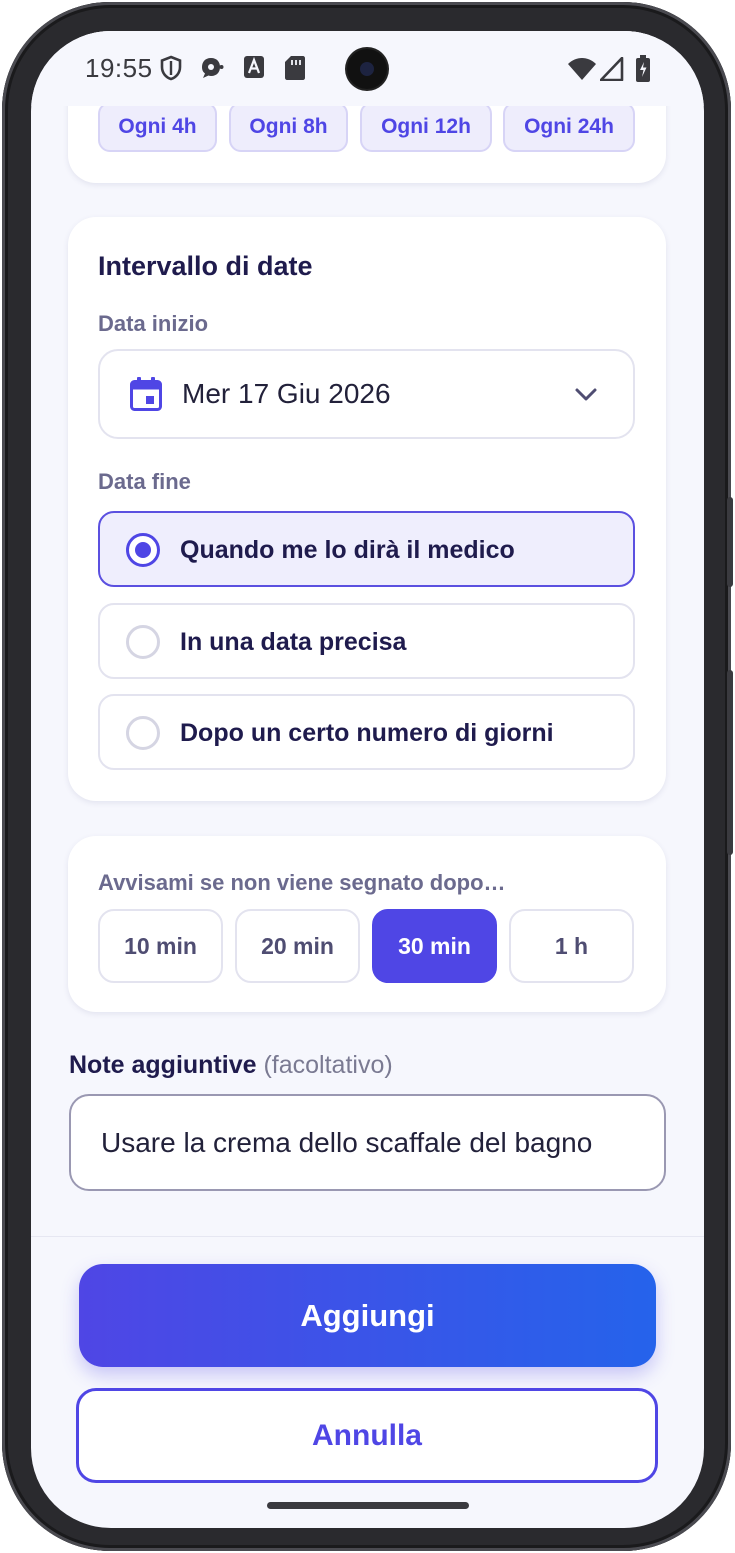 The image size is (735, 1553). What do you see at coordinates (367, 1236) in the screenshot?
I see `divider` at bounding box center [367, 1236].